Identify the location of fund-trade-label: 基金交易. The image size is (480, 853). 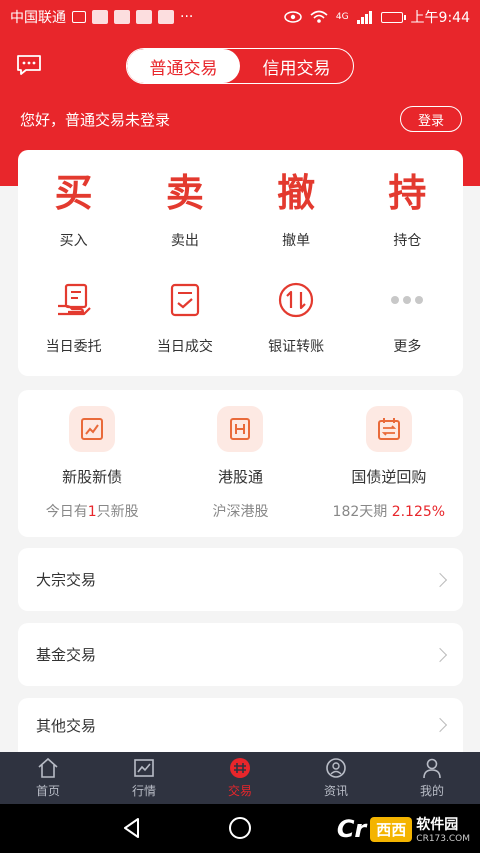
(66, 655).